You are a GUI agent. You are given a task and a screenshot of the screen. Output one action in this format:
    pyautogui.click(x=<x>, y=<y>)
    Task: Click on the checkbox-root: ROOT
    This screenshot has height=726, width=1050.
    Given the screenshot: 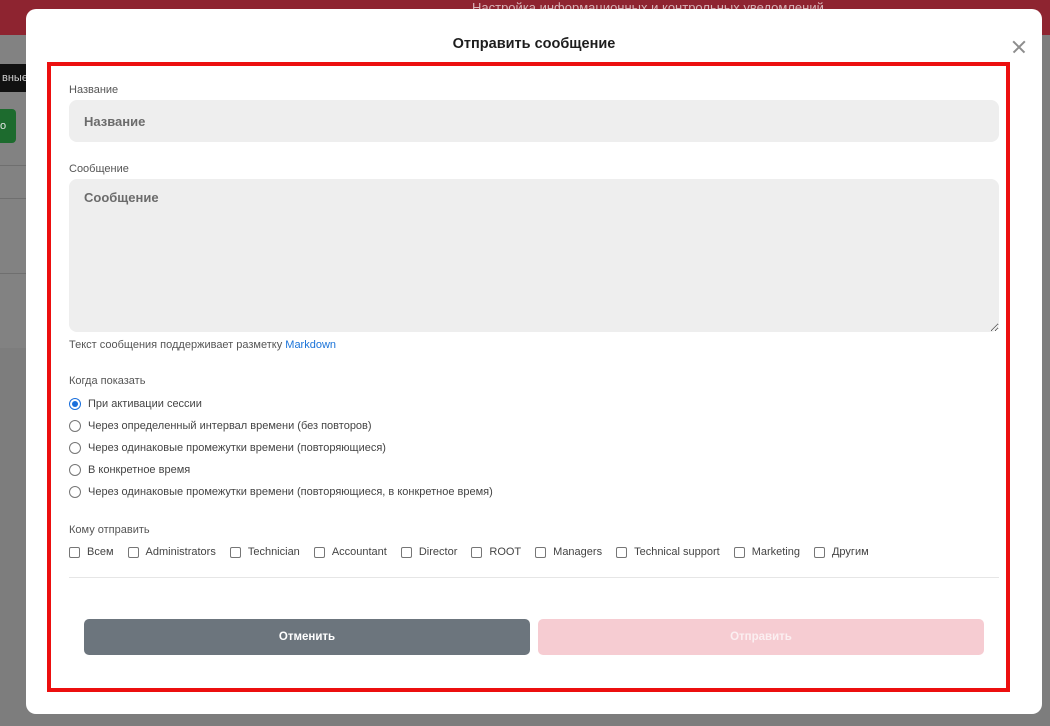 What is the action you would take?
    pyautogui.click(x=496, y=552)
    